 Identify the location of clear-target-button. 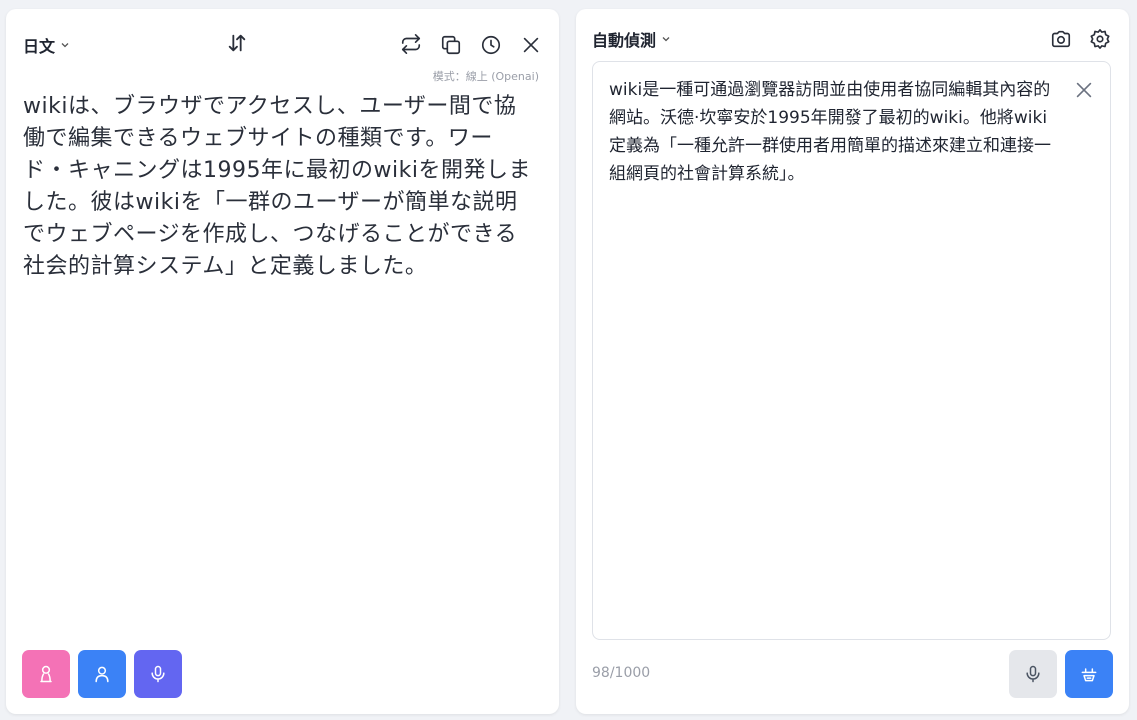
(1084, 90).